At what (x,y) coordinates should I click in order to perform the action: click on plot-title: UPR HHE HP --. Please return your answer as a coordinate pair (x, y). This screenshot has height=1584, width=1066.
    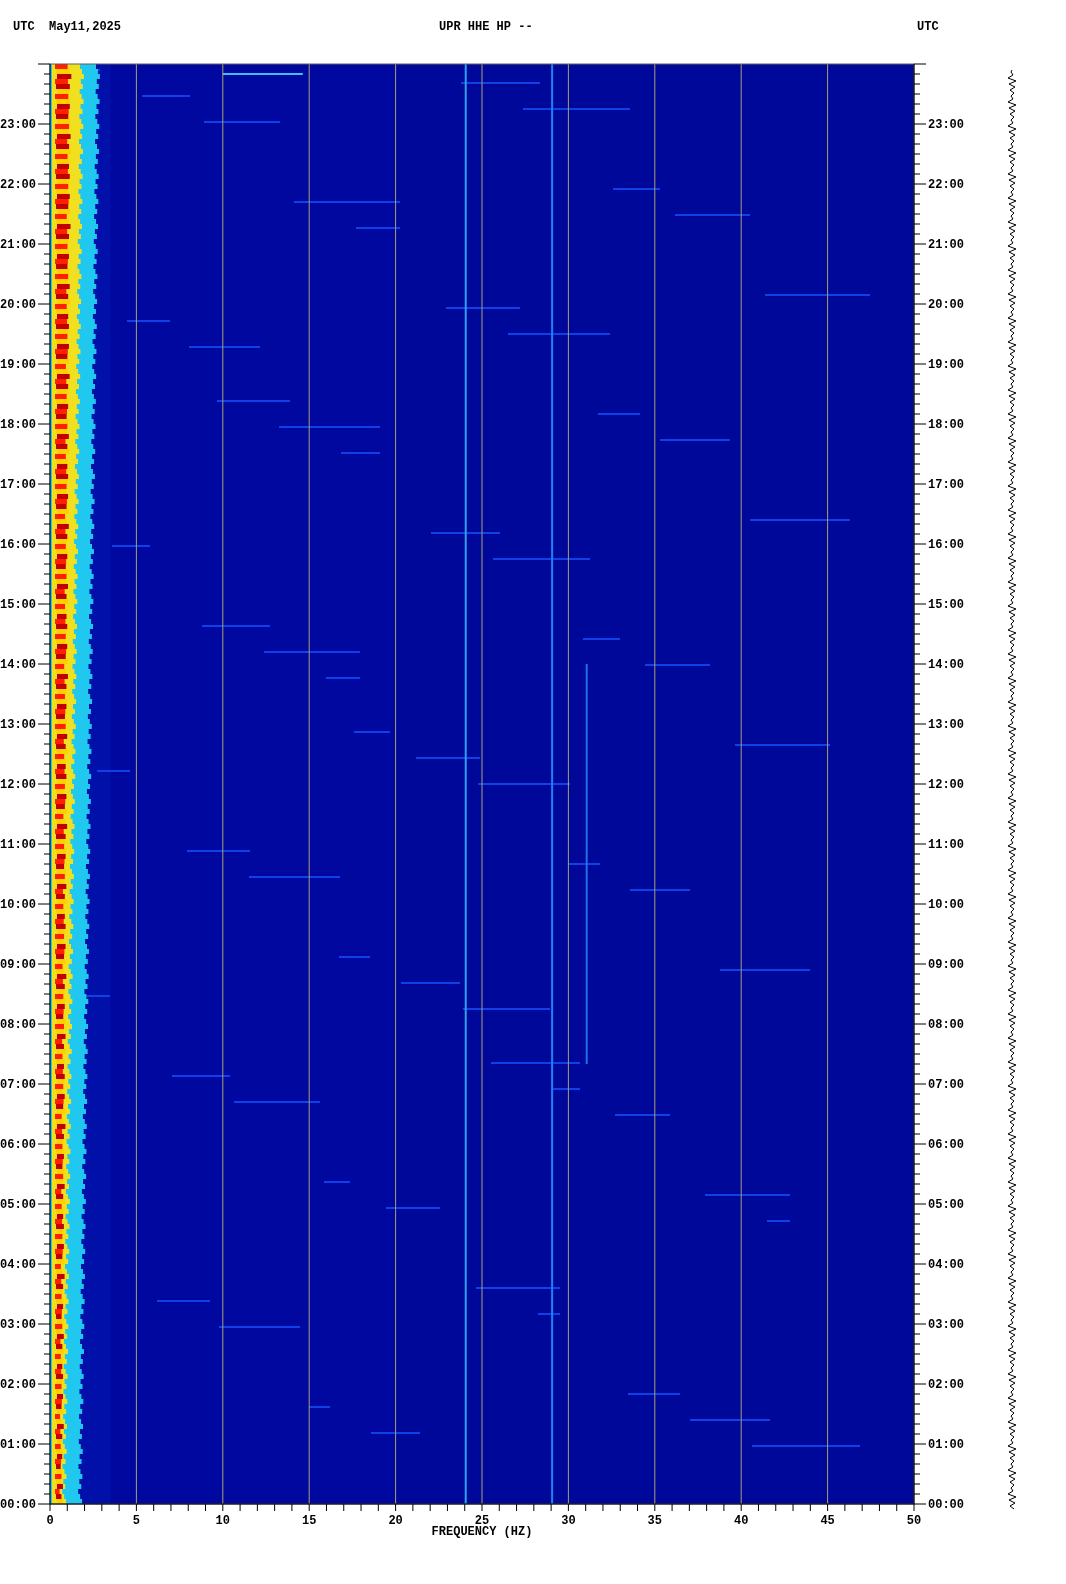
    Looking at the image, I should click on (486, 27).